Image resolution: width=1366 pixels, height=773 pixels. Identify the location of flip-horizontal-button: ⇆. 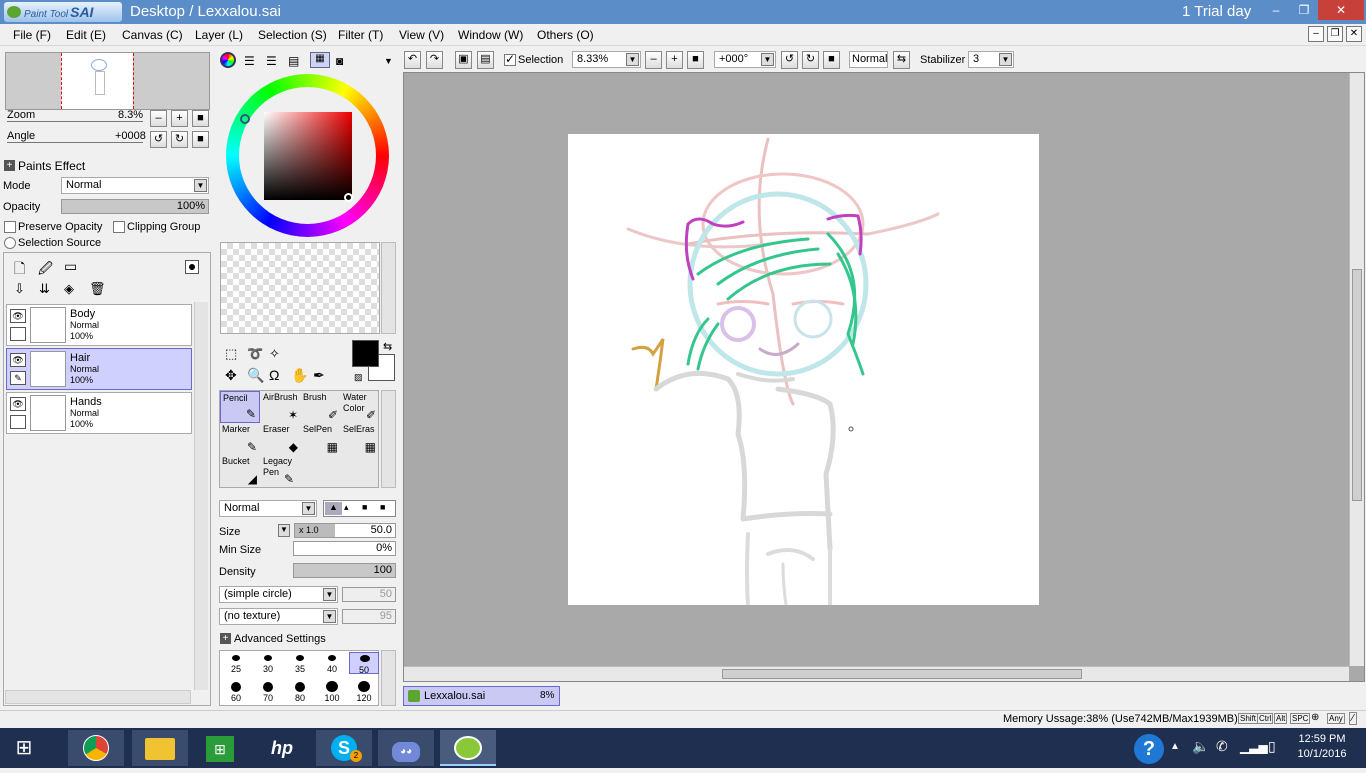
(901, 60).